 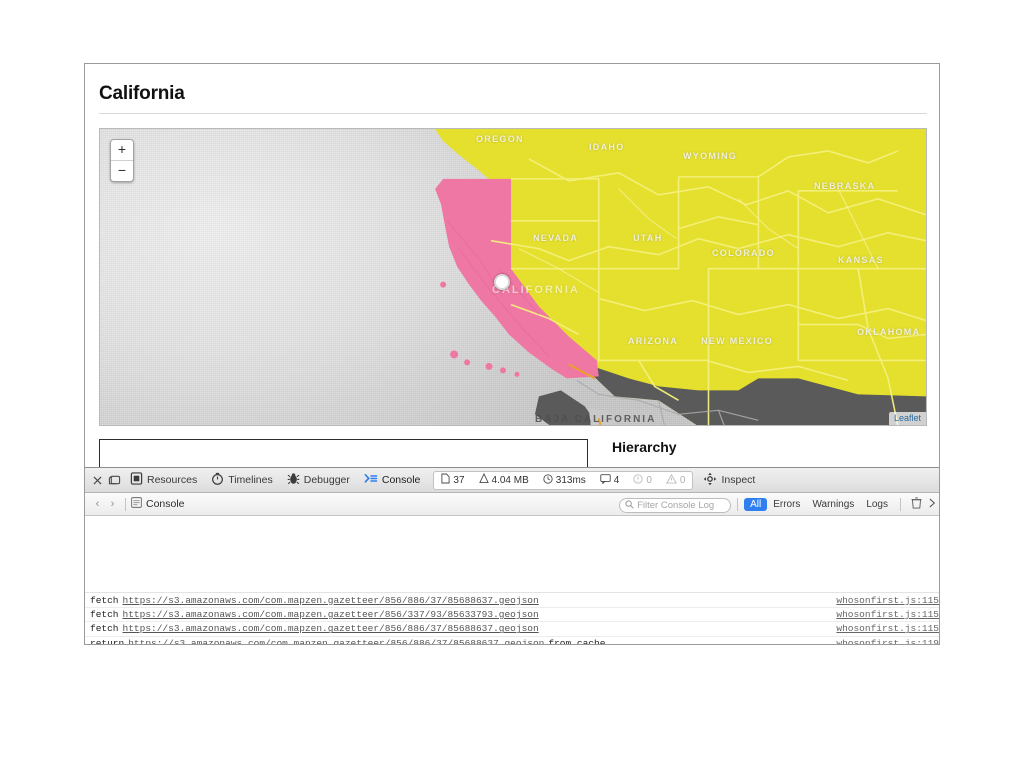 What do you see at coordinates (682, 480) in the screenshot?
I see `stat-warning-value: 0` at bounding box center [682, 480].